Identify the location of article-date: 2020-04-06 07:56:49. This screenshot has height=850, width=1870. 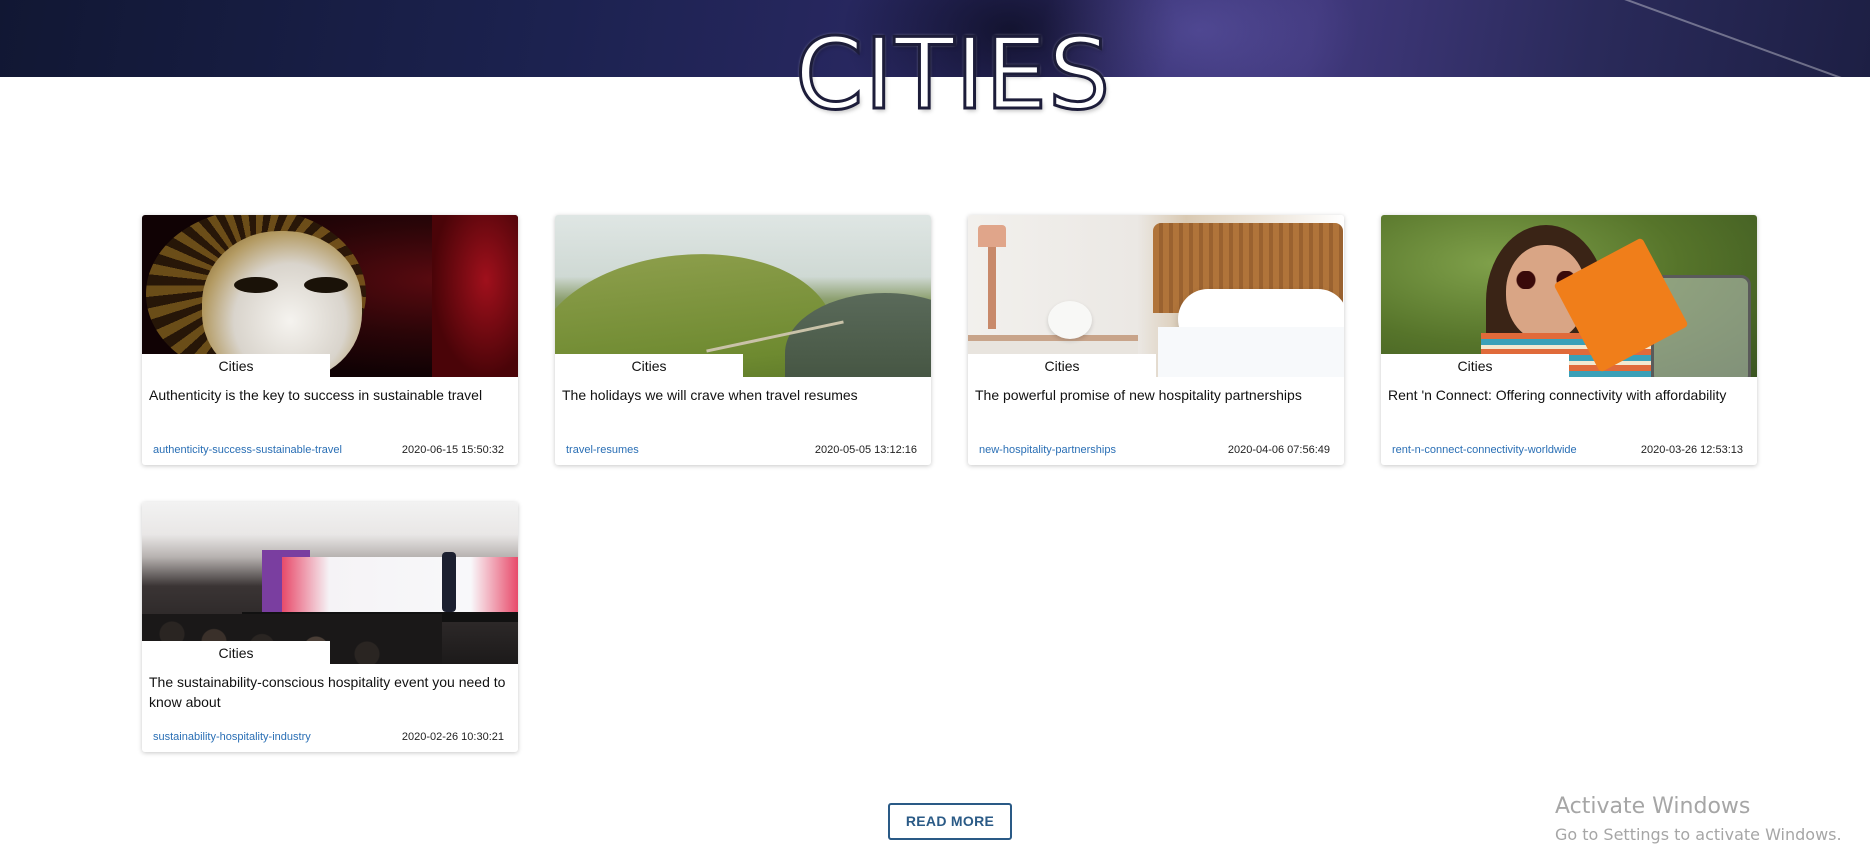
(1278, 450).